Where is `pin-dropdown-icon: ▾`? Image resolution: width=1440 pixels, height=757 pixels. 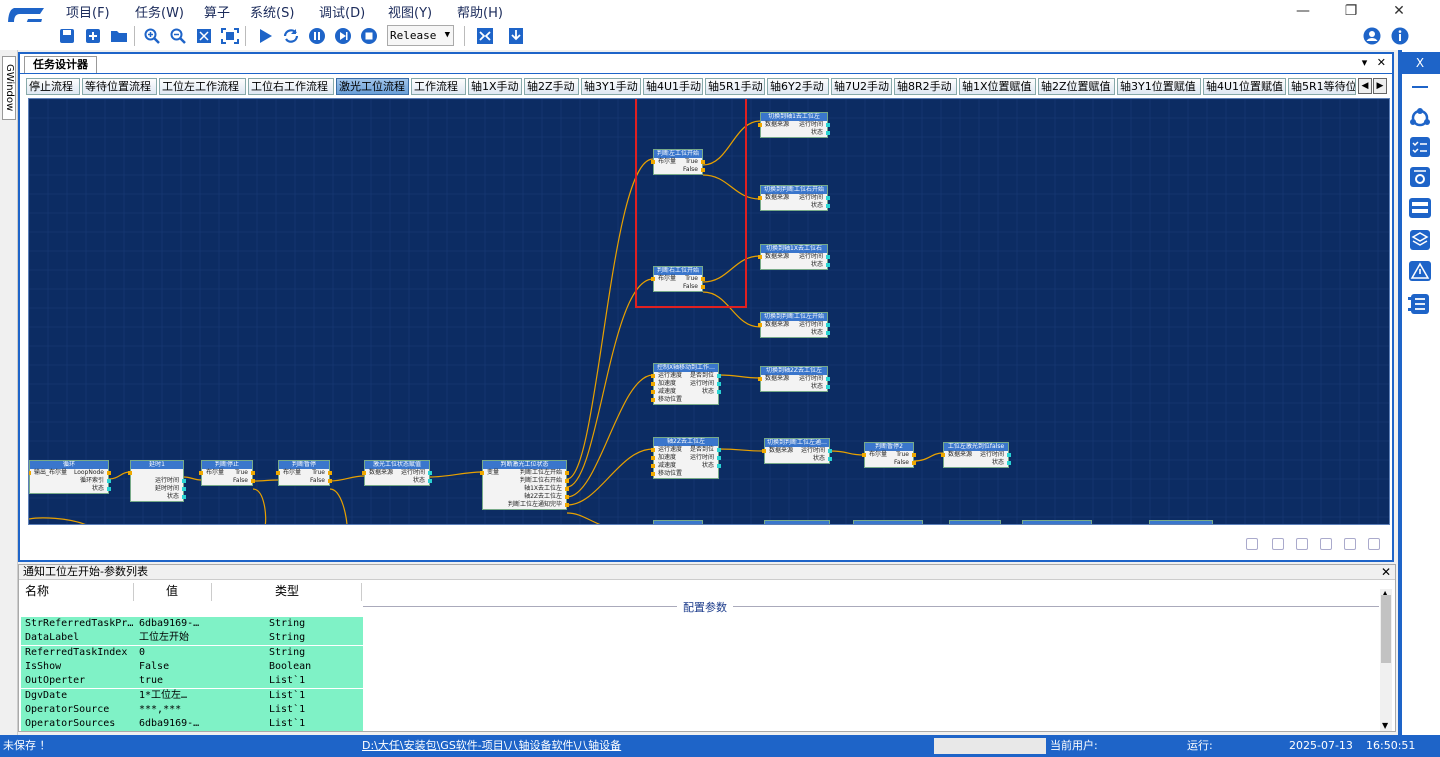 pin-dropdown-icon: ▾ is located at coordinates (1365, 62).